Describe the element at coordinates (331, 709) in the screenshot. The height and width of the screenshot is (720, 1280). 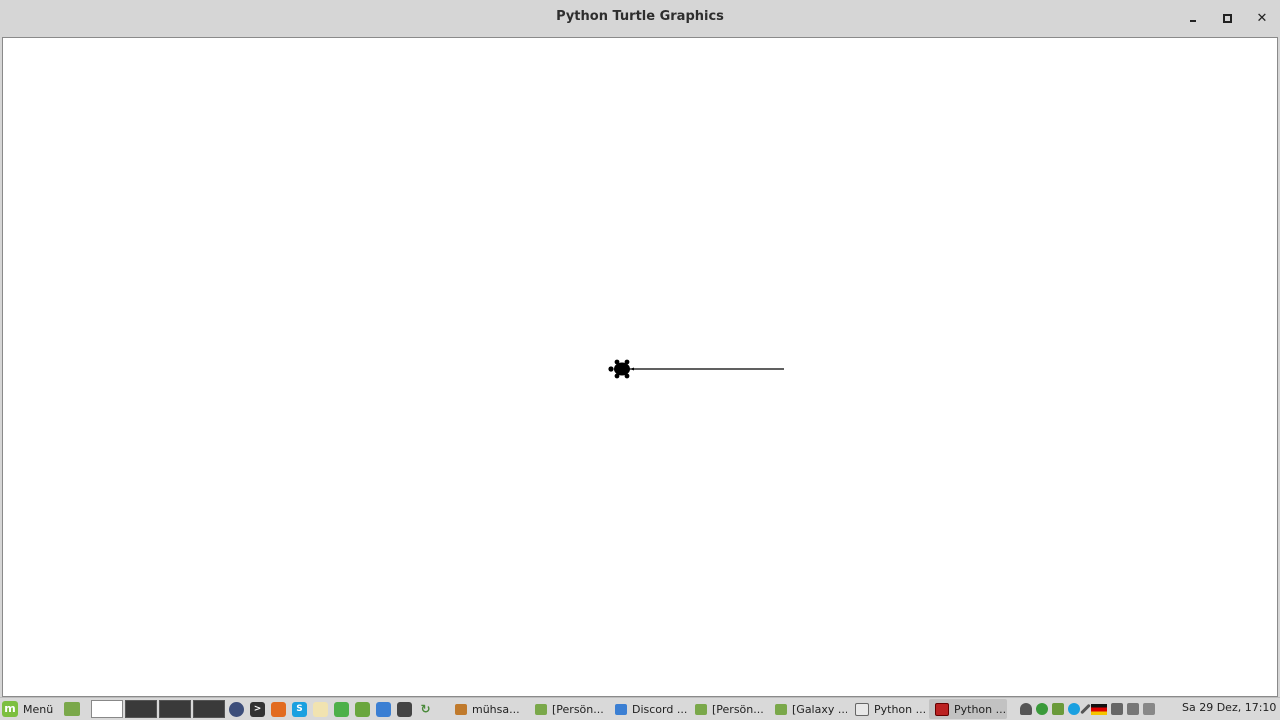
I see `quick-launch: > S ↻` at that location.